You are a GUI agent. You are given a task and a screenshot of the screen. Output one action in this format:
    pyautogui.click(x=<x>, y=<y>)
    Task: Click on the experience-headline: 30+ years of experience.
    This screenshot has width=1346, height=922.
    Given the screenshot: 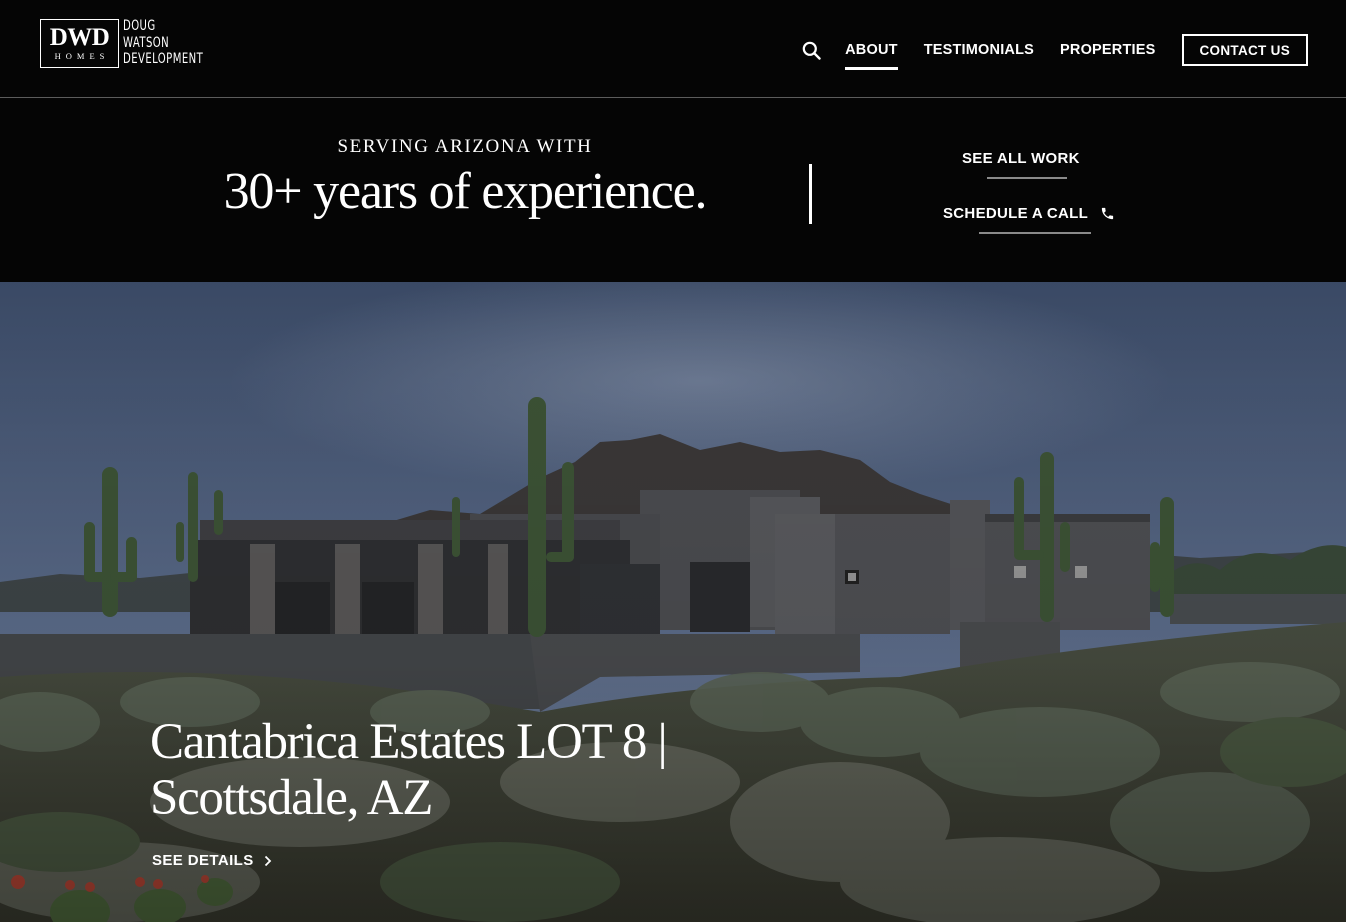 What is the action you would take?
    pyautogui.click(x=465, y=191)
    